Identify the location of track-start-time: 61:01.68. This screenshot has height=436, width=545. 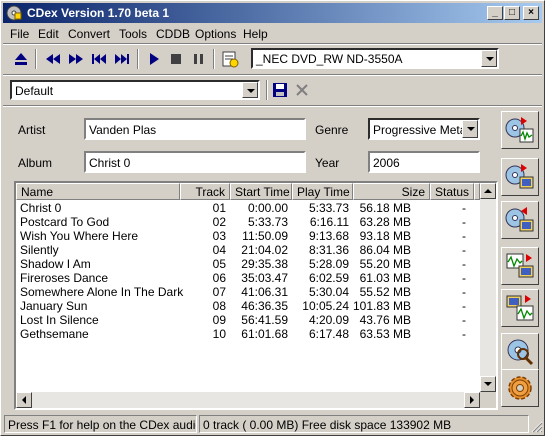
(264, 334).